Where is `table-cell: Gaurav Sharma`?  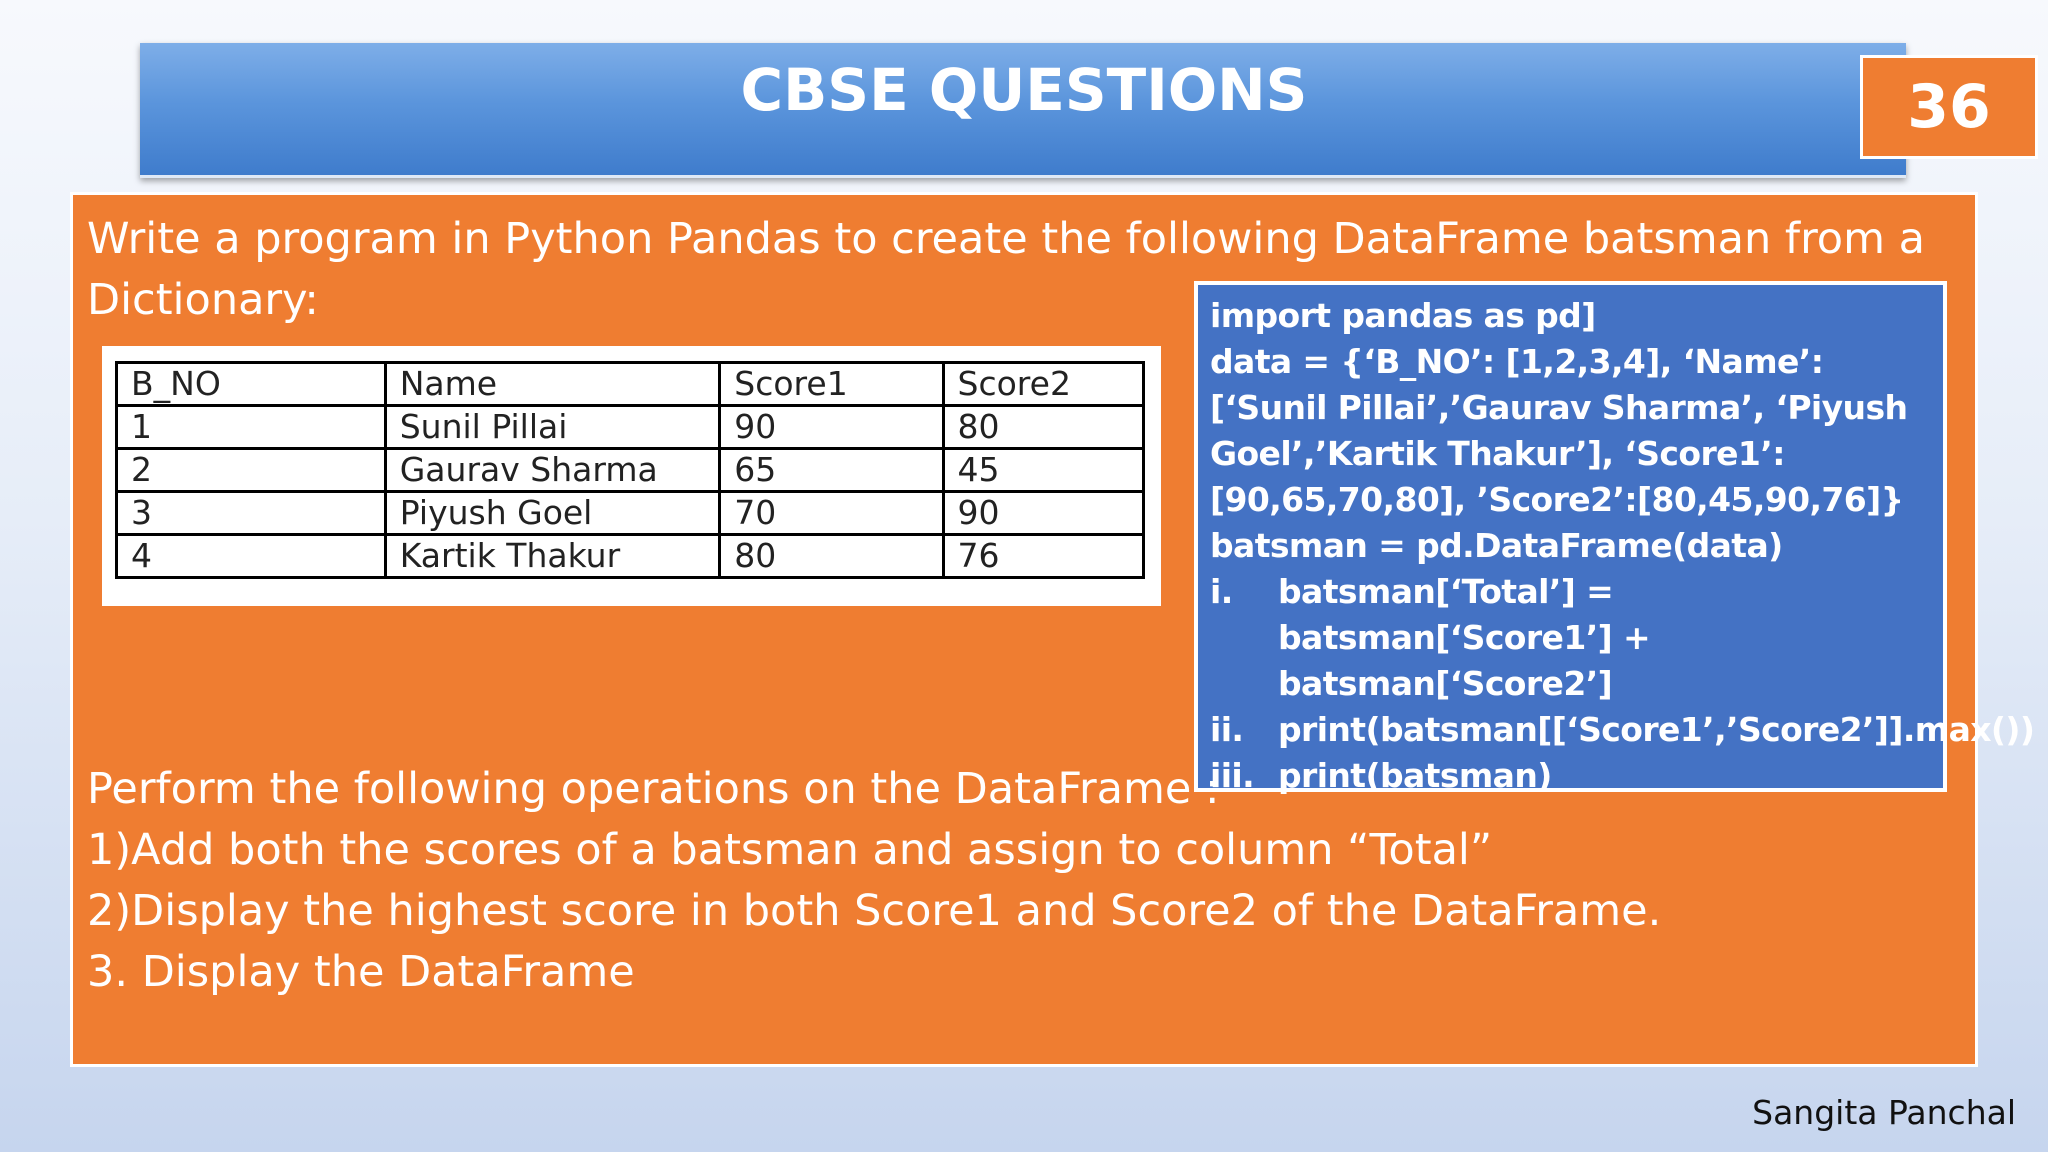 table-cell: Gaurav Sharma is located at coordinates (552, 470).